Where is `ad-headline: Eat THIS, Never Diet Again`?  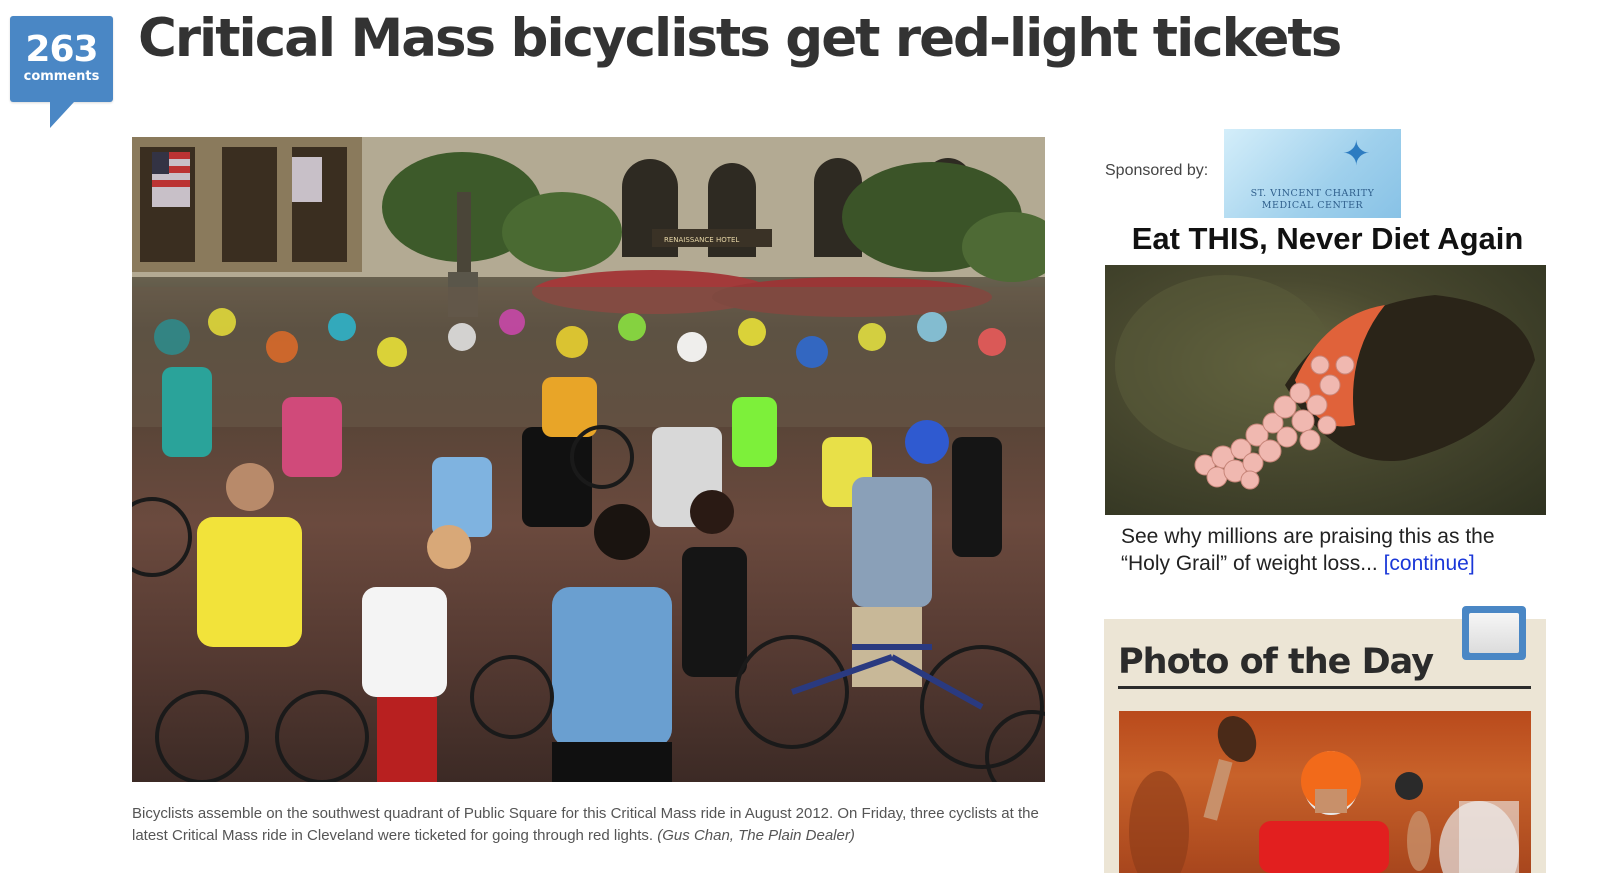 ad-headline: Eat THIS, Never Diet Again is located at coordinates (1327, 239).